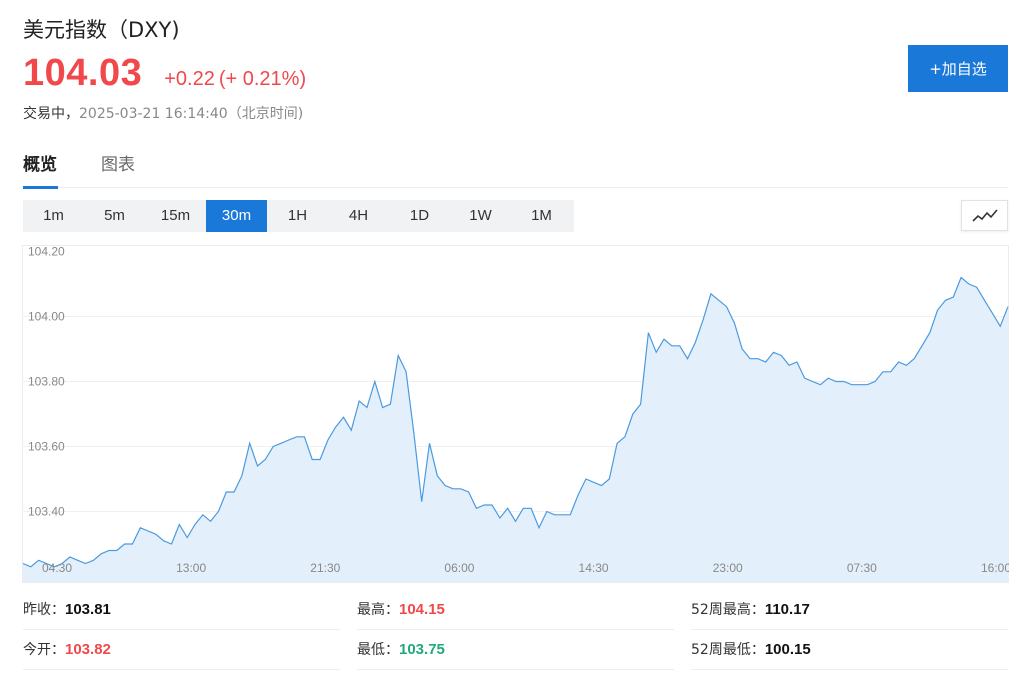 The height and width of the screenshot is (689, 1024). Describe the element at coordinates (46, 447) in the screenshot. I see `y-tick-label: 103.60` at that location.